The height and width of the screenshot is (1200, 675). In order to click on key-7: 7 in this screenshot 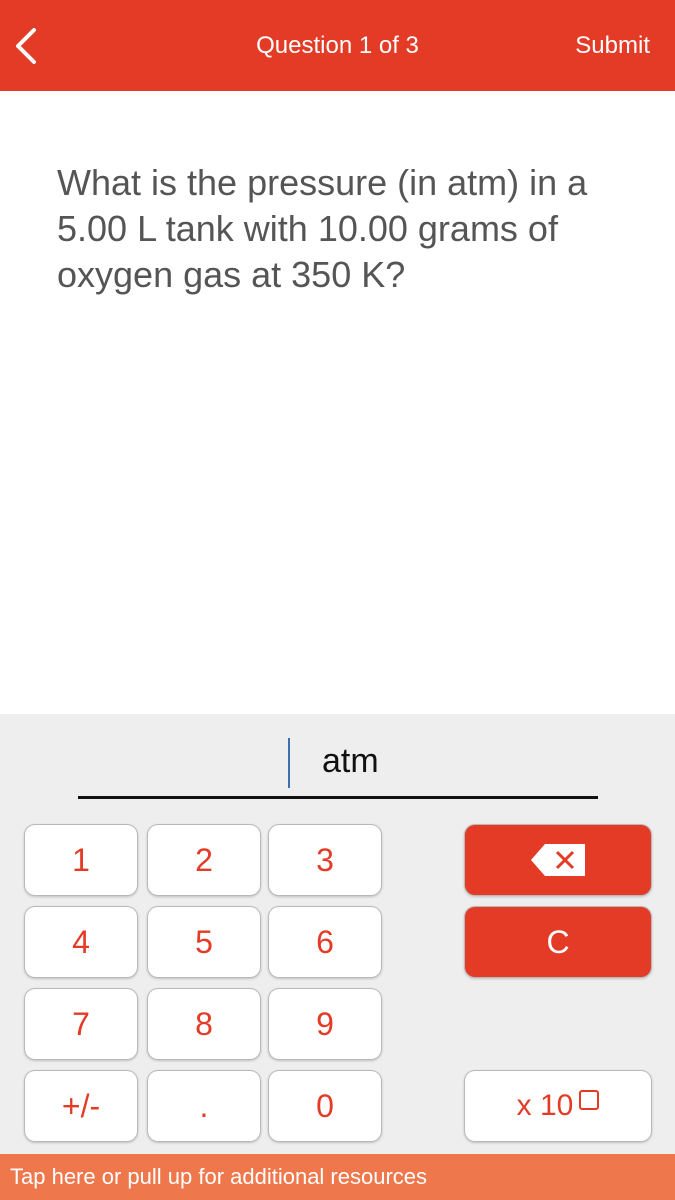, I will do `click(81, 1024)`.